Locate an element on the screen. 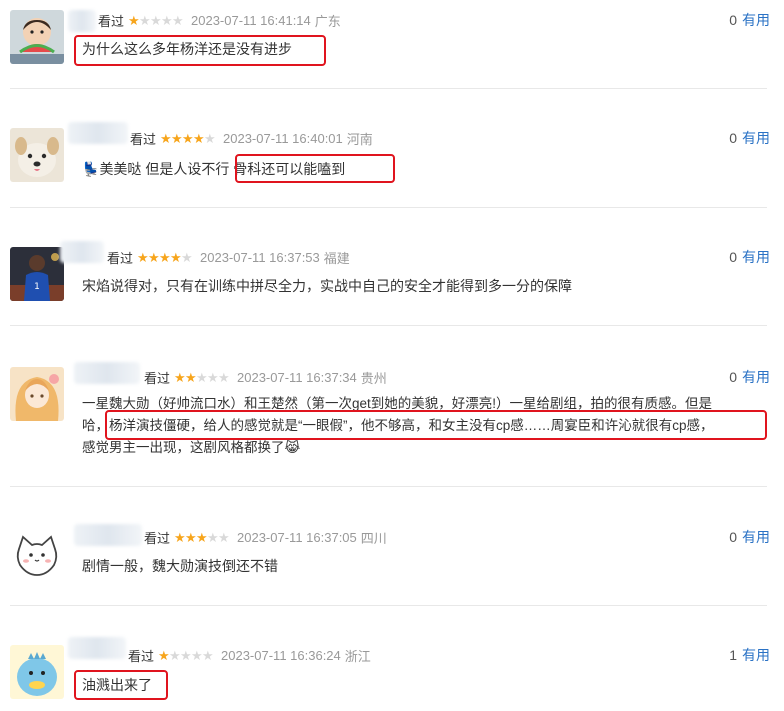  comment-location: 福建 is located at coordinates (336, 258).